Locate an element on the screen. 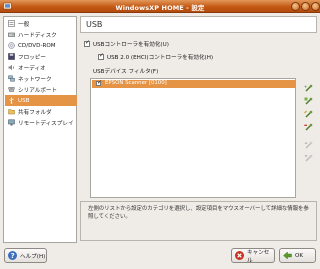 The height and width of the screenshot is (269, 320). ok-button-label: OK is located at coordinates (299, 255).